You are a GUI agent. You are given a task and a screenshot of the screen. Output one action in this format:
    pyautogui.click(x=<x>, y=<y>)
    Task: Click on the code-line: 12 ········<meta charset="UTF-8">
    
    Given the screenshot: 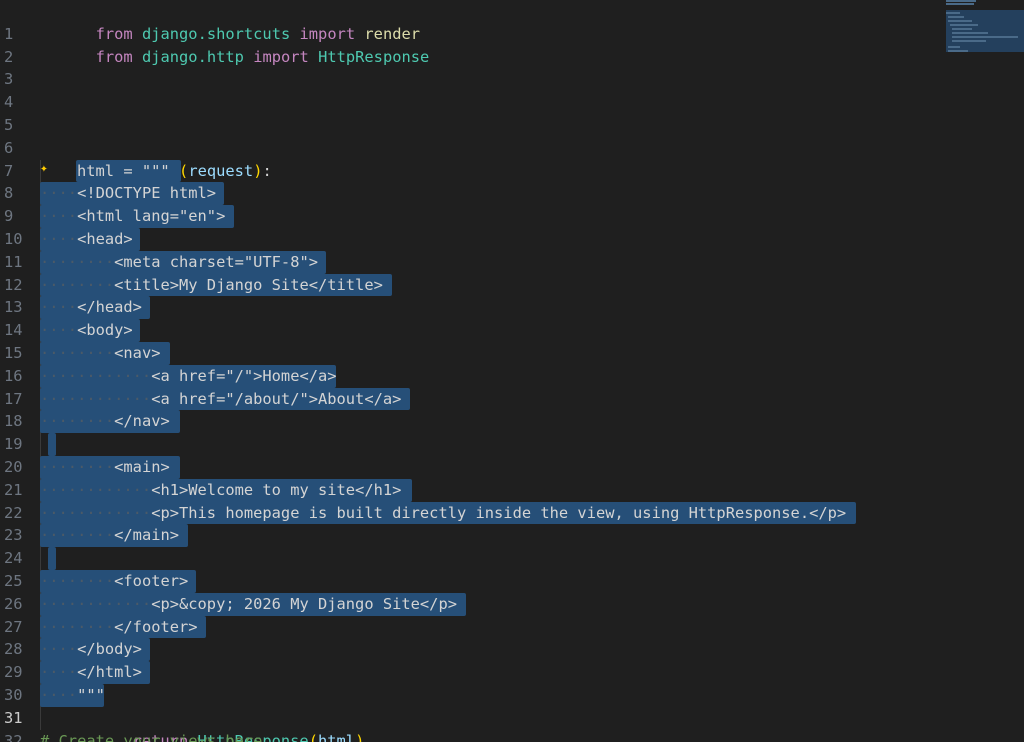 What is the action you would take?
    pyautogui.click(x=512, y=272)
    